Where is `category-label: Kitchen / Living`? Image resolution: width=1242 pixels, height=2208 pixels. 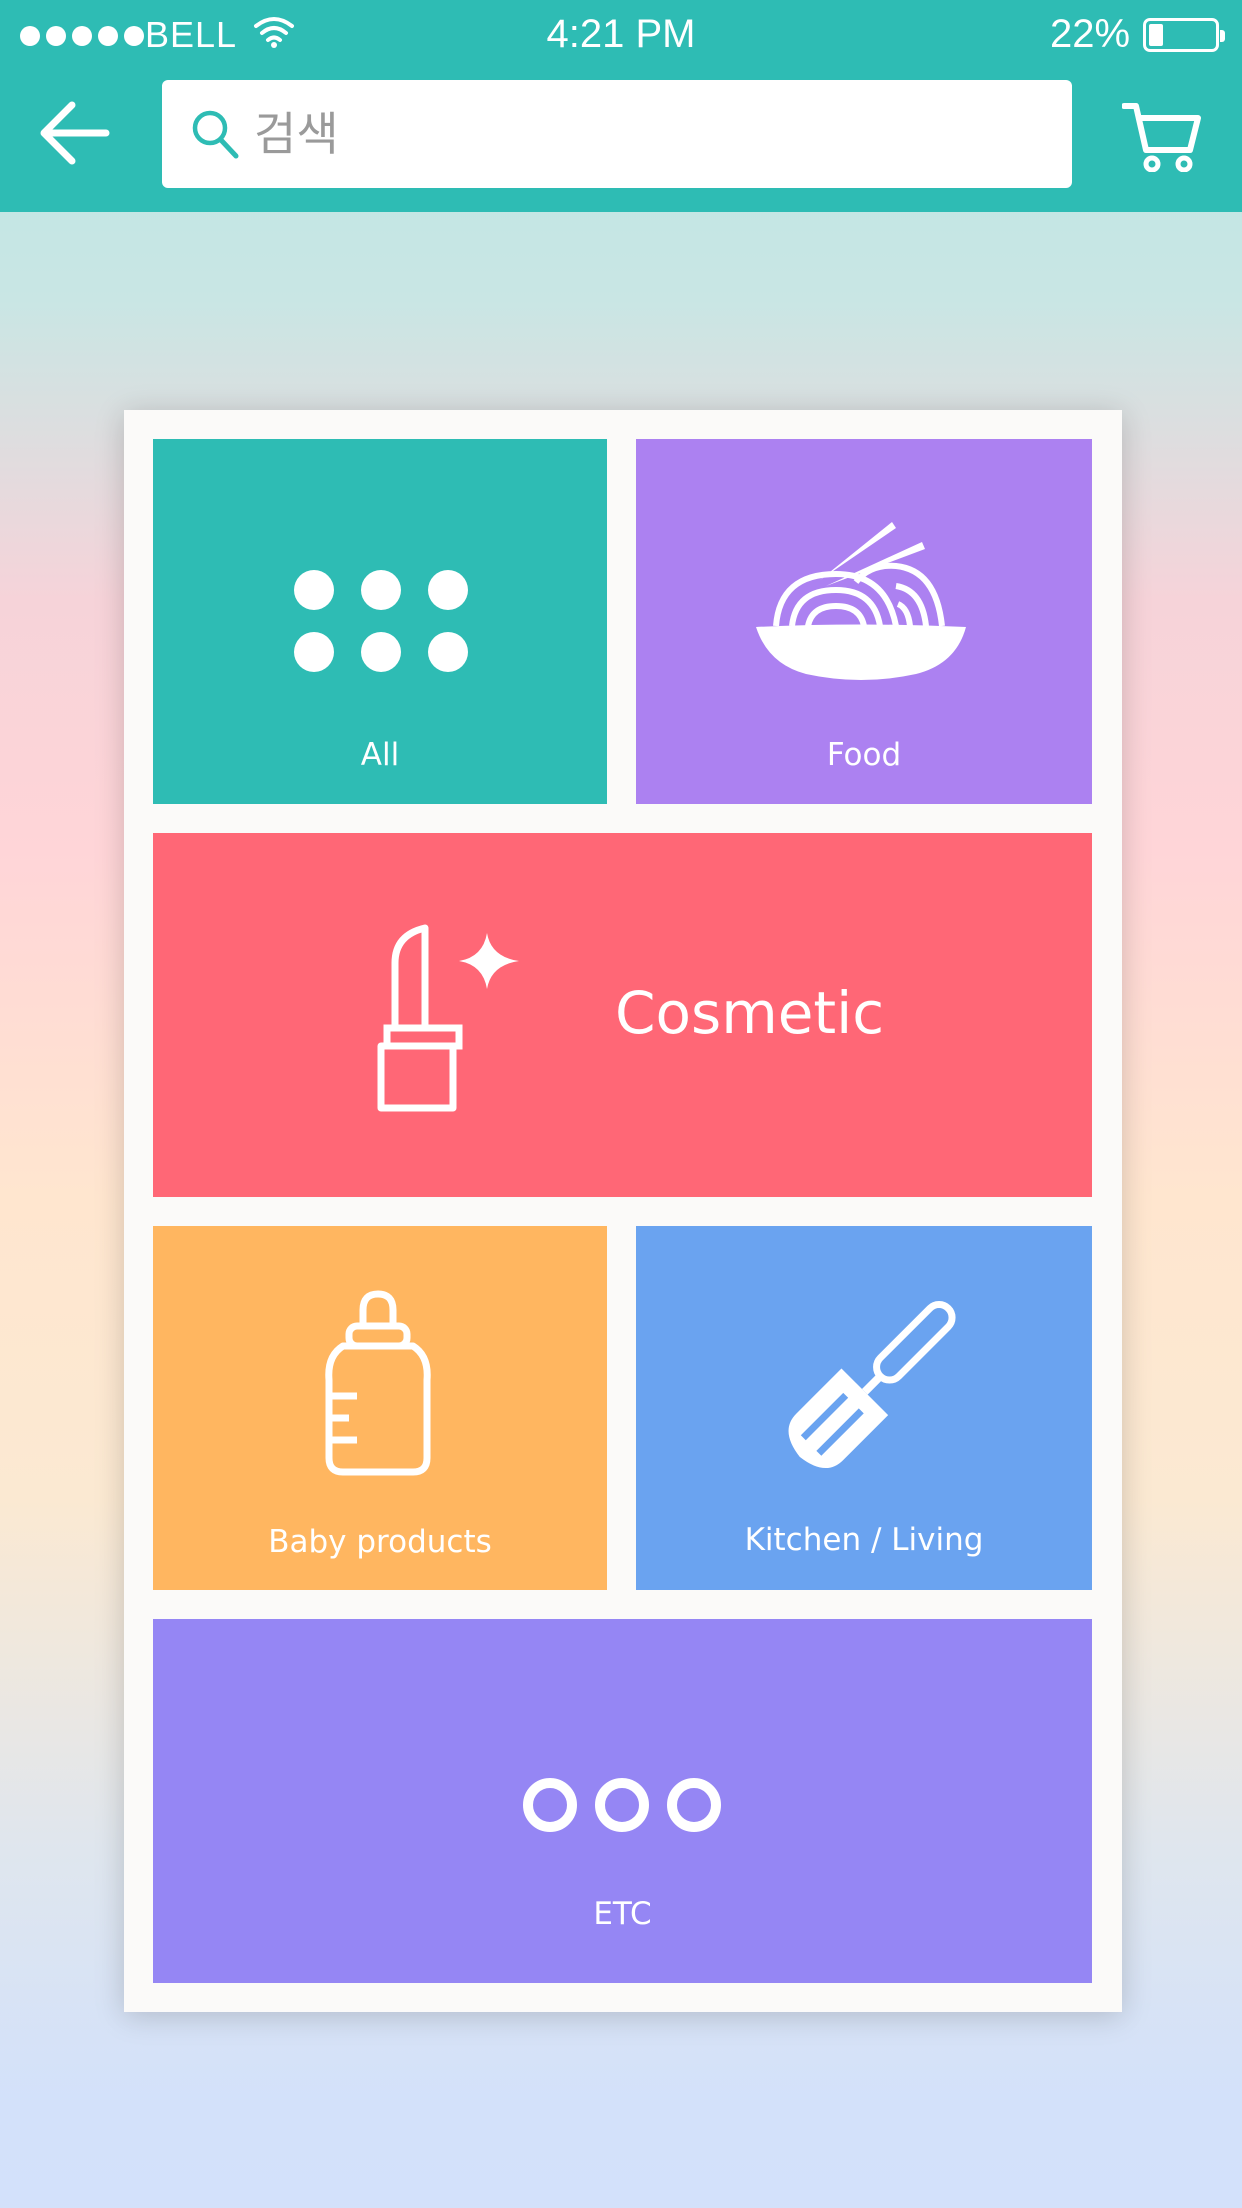 category-label: Kitchen / Living is located at coordinates (864, 1540).